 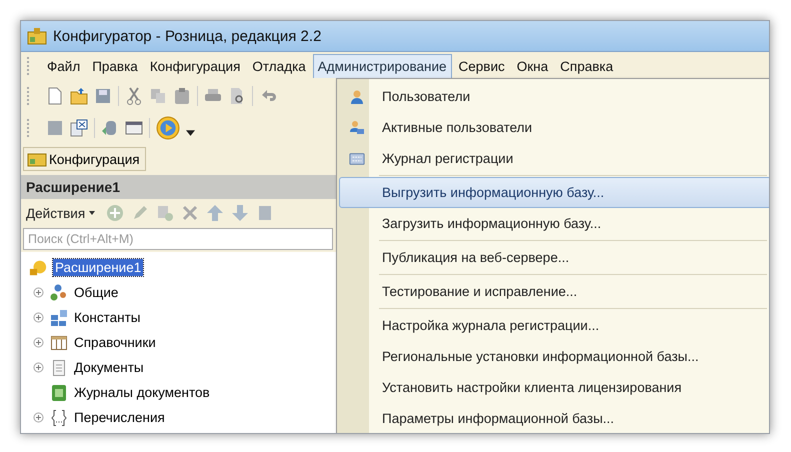 I want to click on tree-item: Журналы документов, so click(x=142, y=392).